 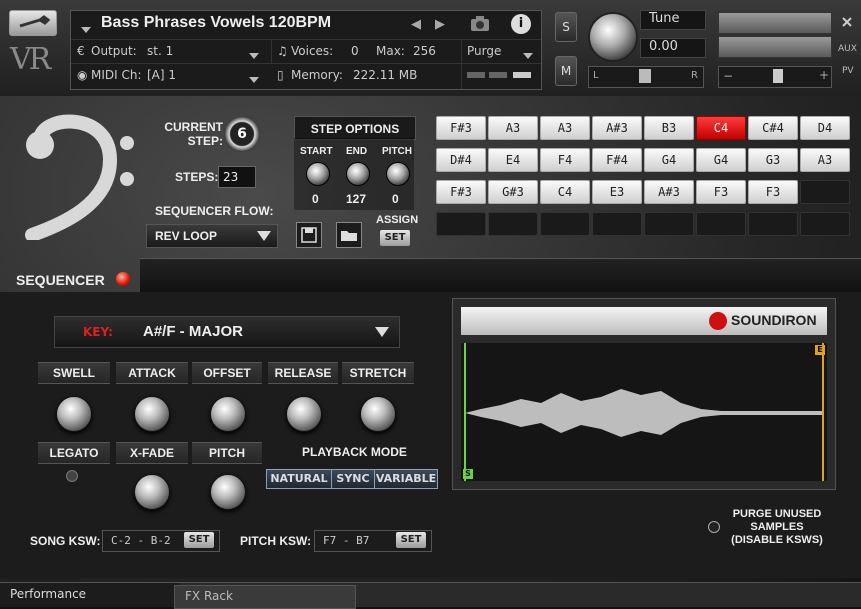 What do you see at coordinates (254, 55) in the screenshot?
I see `output-dropdown-icon` at bounding box center [254, 55].